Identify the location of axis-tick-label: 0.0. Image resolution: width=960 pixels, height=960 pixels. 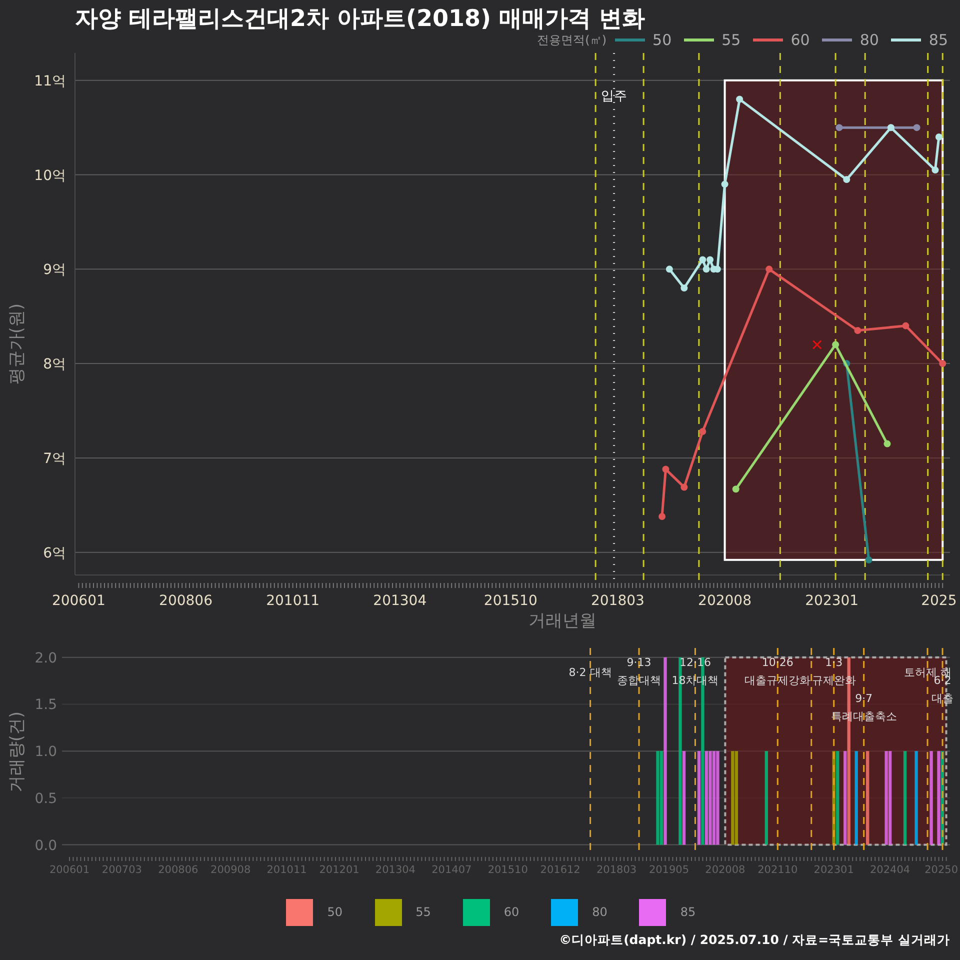
(45, 846).